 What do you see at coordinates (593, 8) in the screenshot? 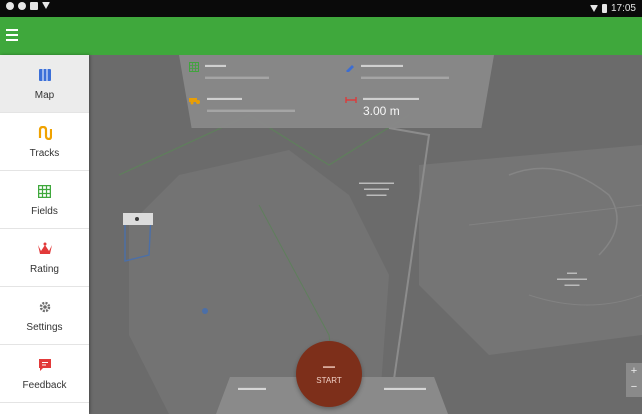
I see `signal-icon` at bounding box center [593, 8].